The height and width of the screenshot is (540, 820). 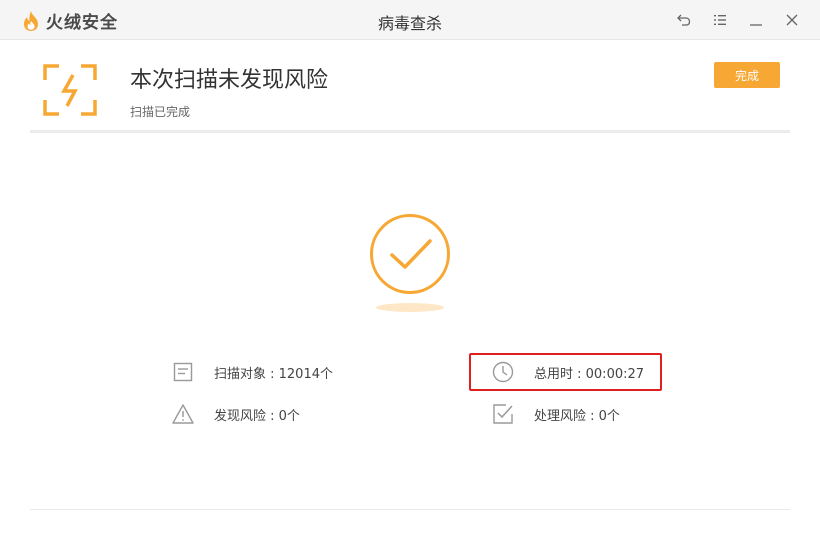 I want to click on bottom-divider, so click(x=410, y=509).